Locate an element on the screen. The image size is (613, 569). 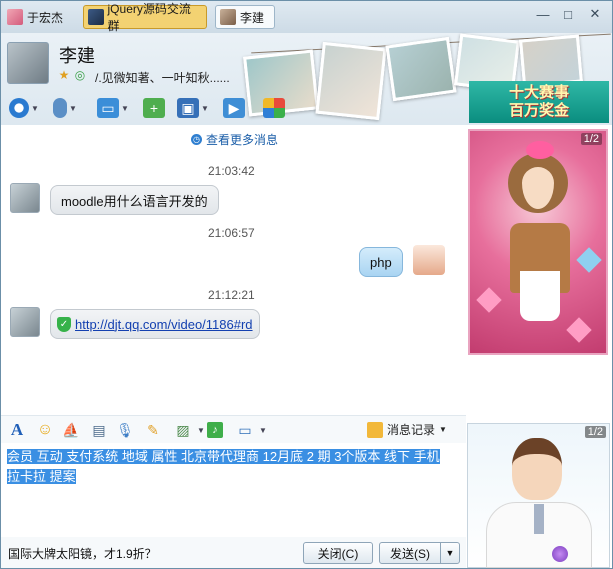
voice-button: ▼ is located at coordinates (65, 108).